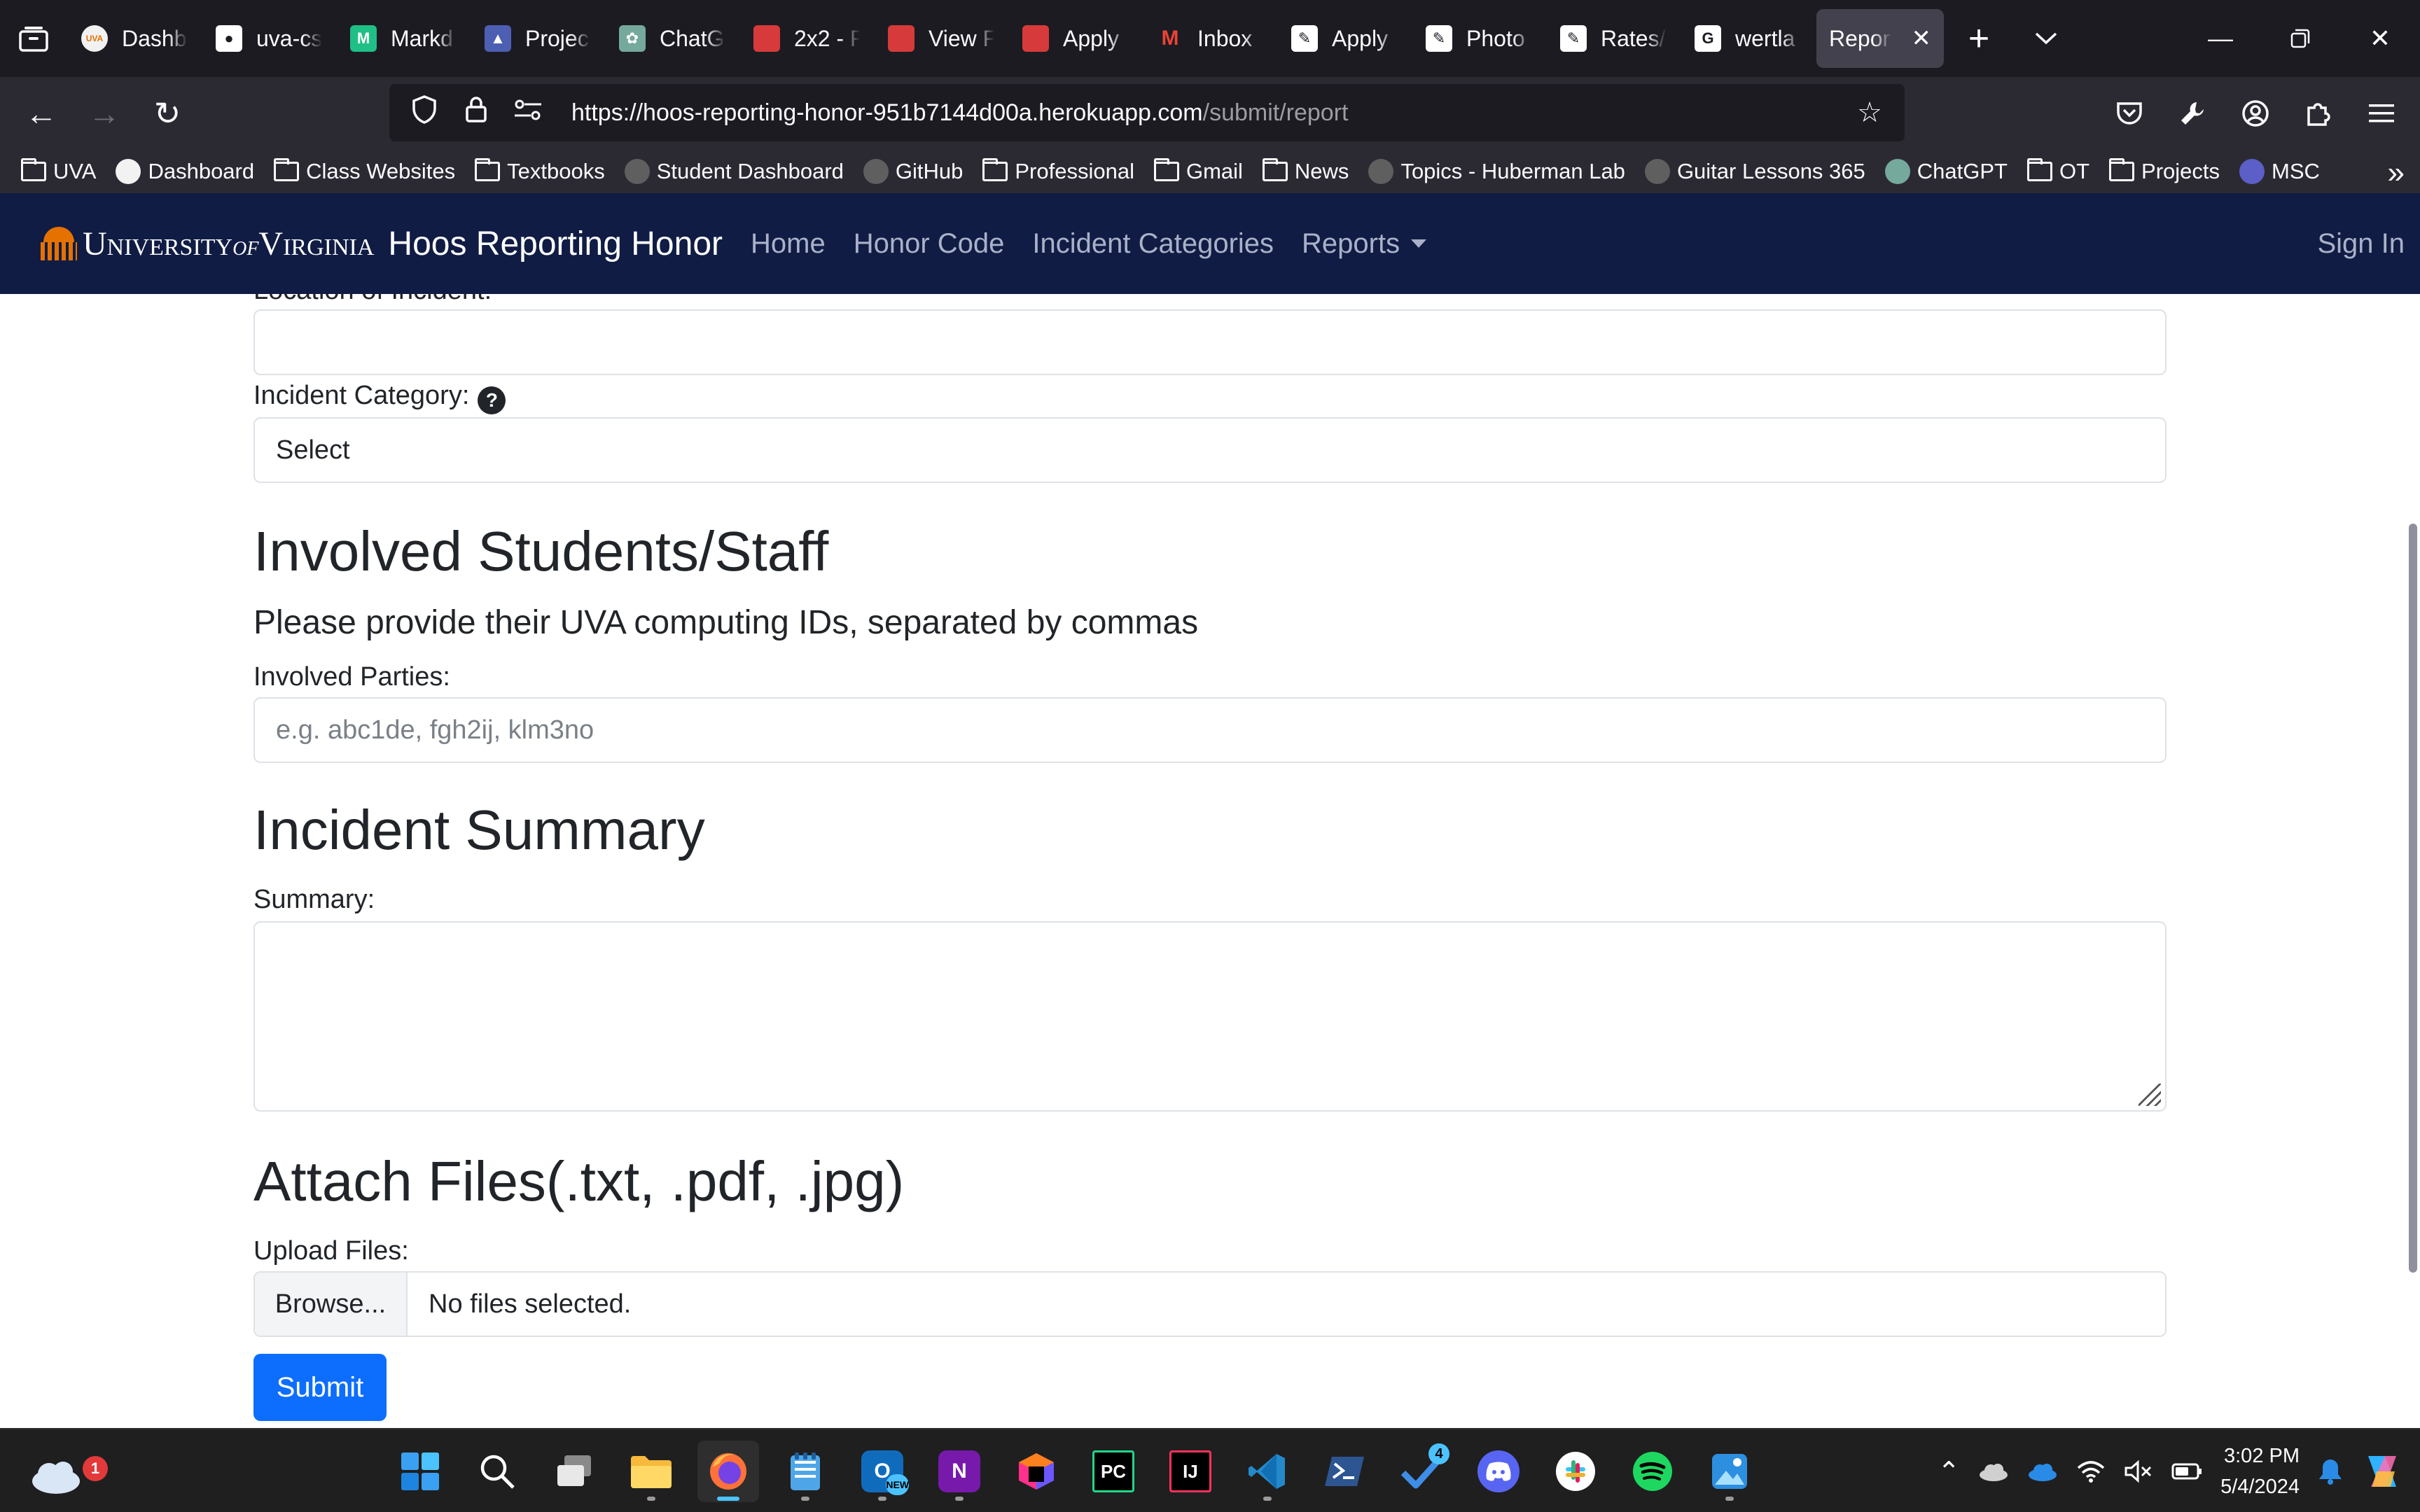 The width and height of the screenshot is (2420, 1512). Describe the element at coordinates (1754, 171) in the screenshot. I see `bookmark-guitar-lessons-365: Guitar Lessons 365` at that location.